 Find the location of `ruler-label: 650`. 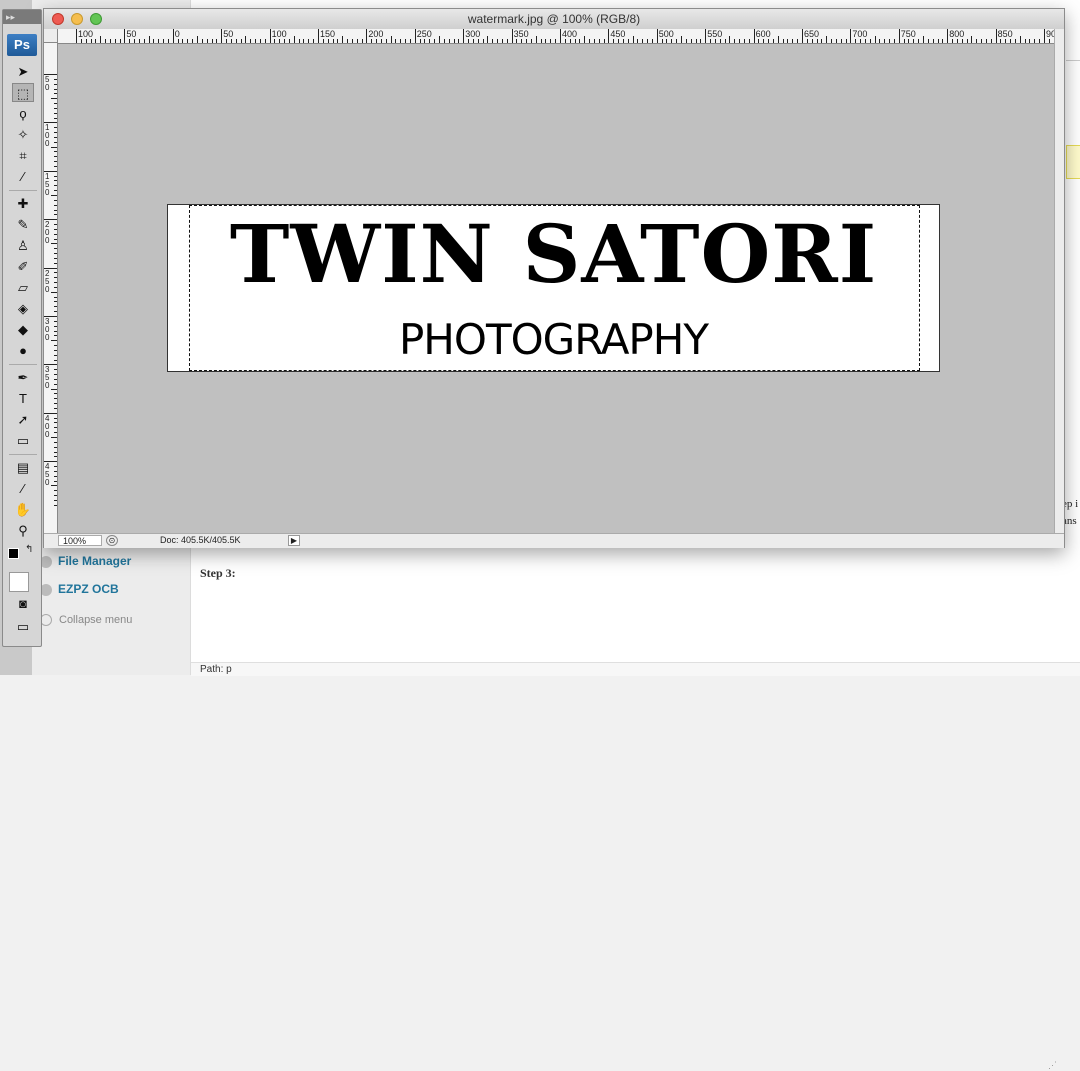

ruler-label: 650 is located at coordinates (811, 34).